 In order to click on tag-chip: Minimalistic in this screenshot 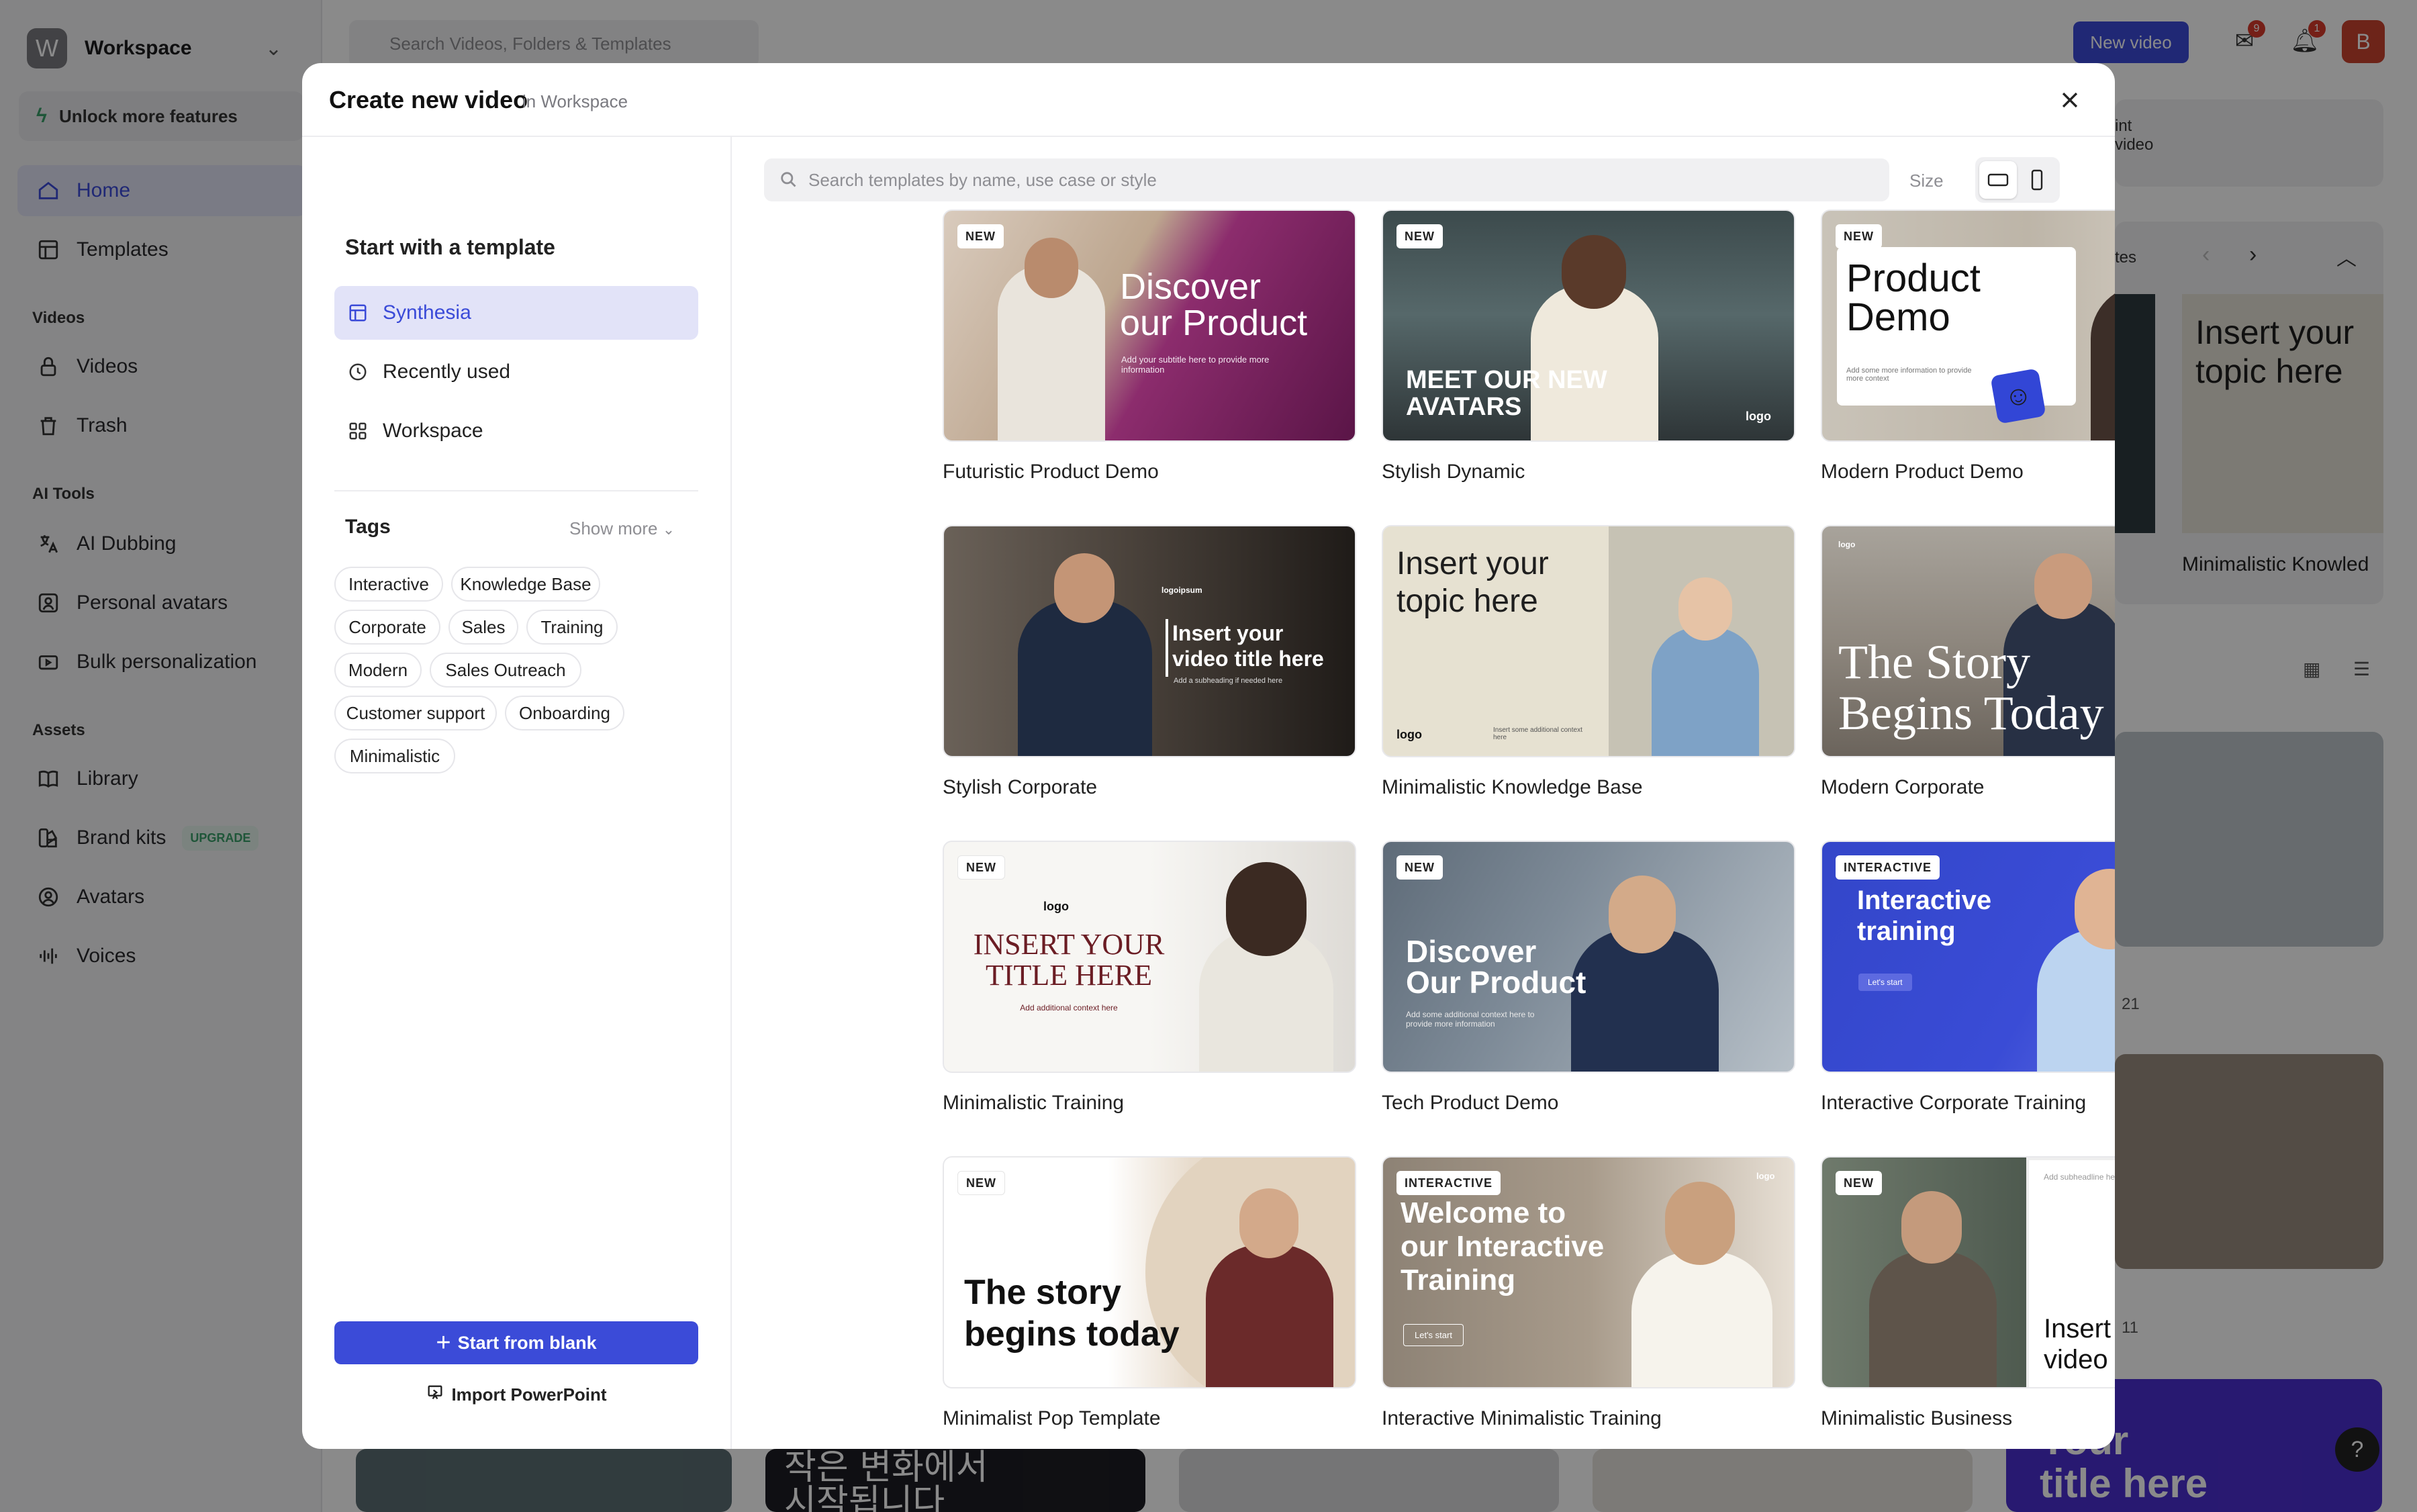, I will do `click(395, 756)`.